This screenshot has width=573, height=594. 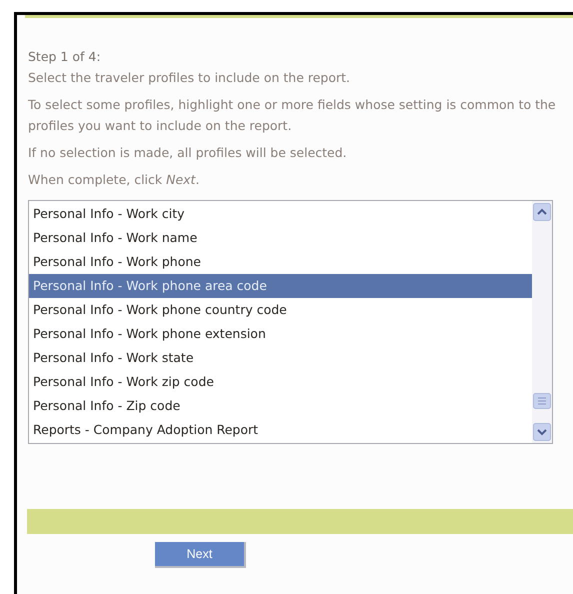 I want to click on instruction-text: If no selection is made, all profiles will be selected., so click(x=188, y=153).